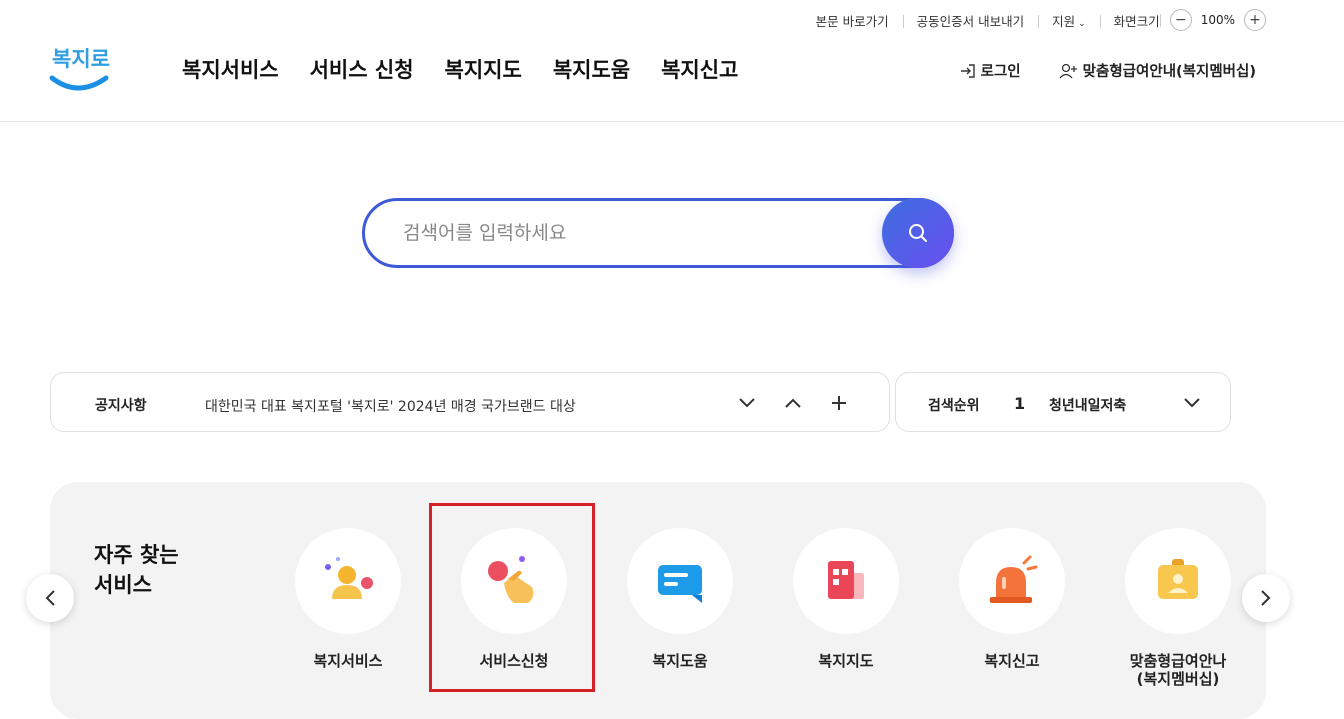 This screenshot has height=719, width=1344. I want to click on nav-item-welfare-report: 복지신고, so click(699, 69).